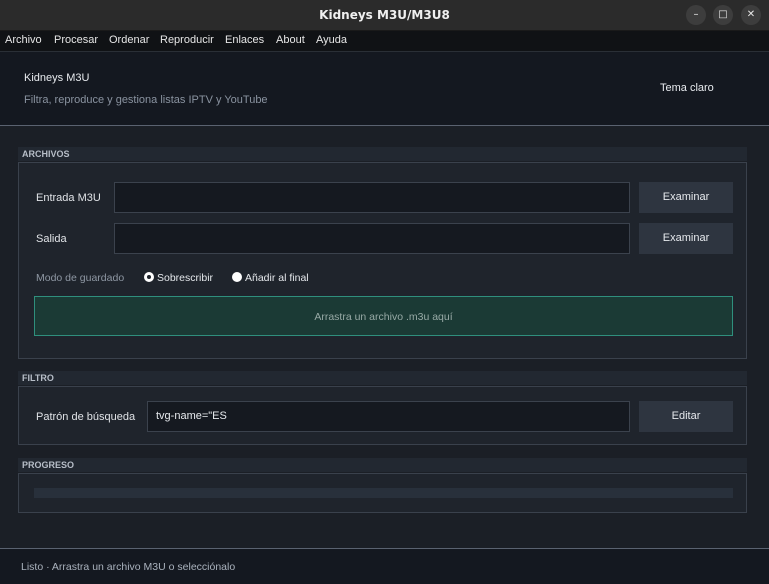 This screenshot has height=584, width=769. I want to click on output-field, so click(372, 238).